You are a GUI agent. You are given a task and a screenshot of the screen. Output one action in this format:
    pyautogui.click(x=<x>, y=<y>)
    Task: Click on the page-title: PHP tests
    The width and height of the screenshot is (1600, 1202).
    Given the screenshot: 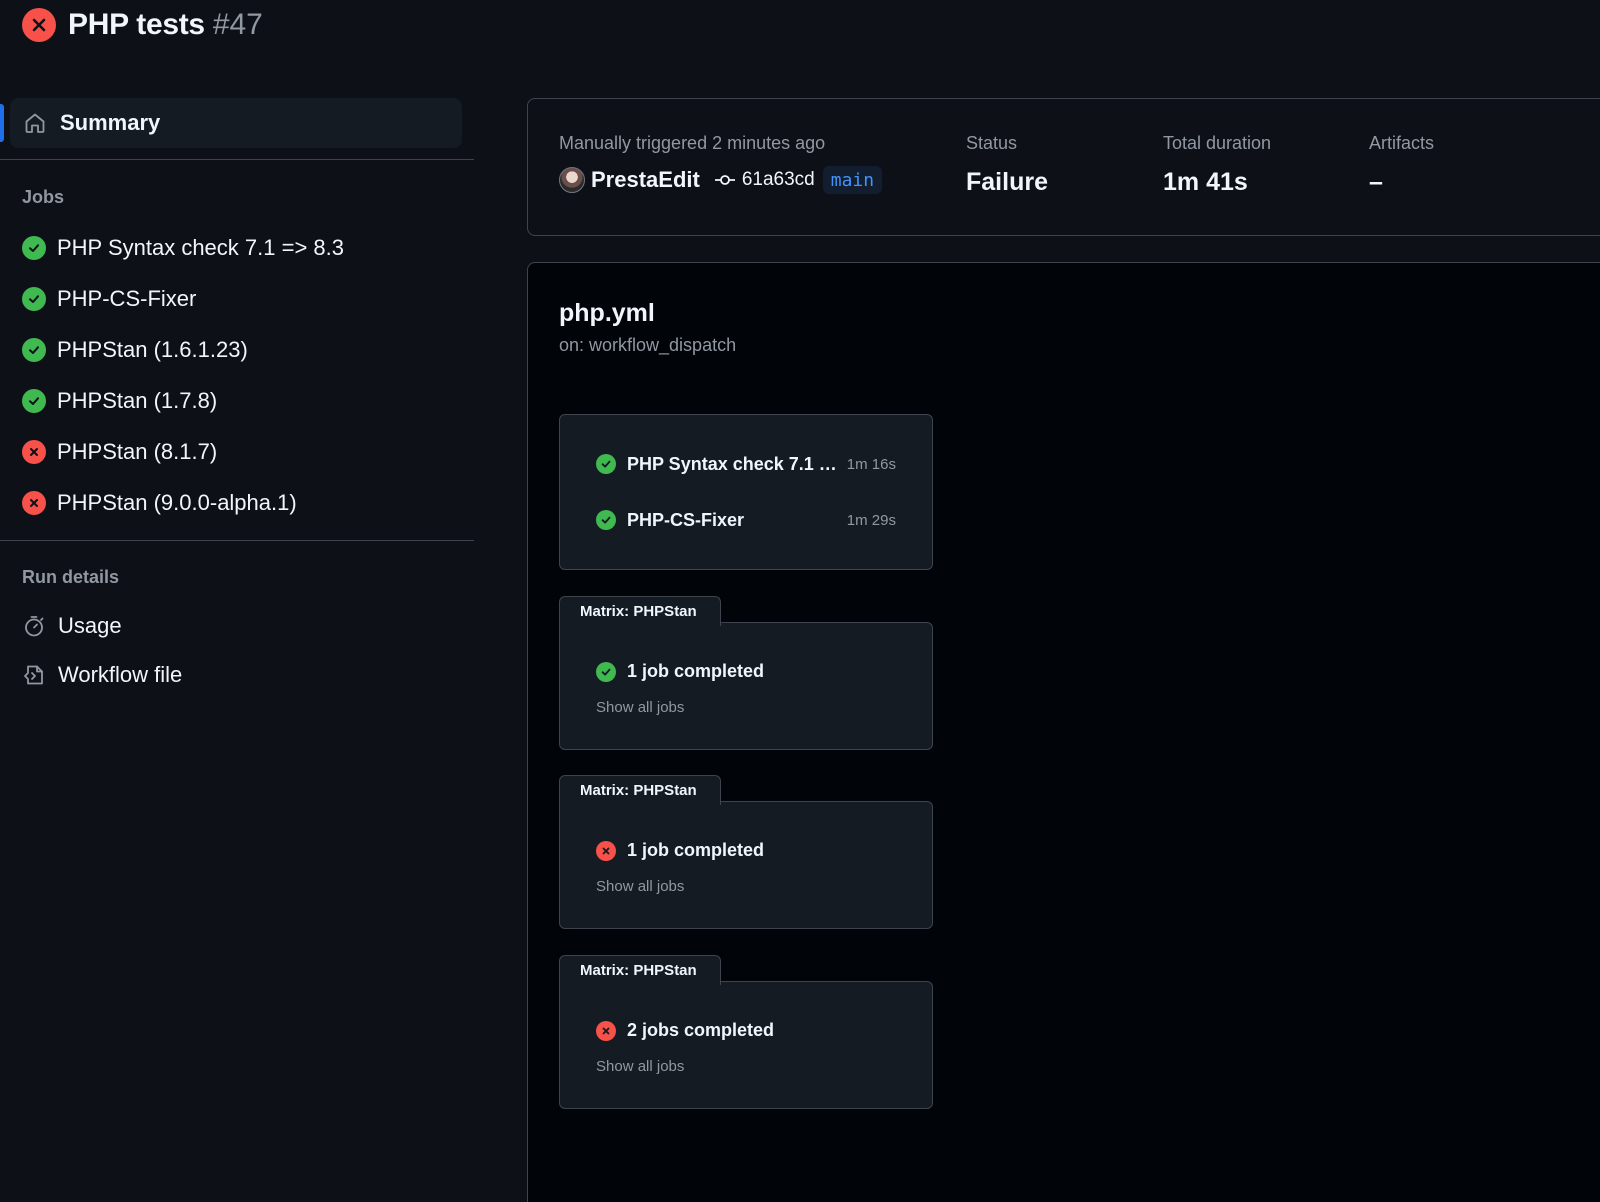 What is the action you would take?
    pyautogui.click(x=136, y=24)
    